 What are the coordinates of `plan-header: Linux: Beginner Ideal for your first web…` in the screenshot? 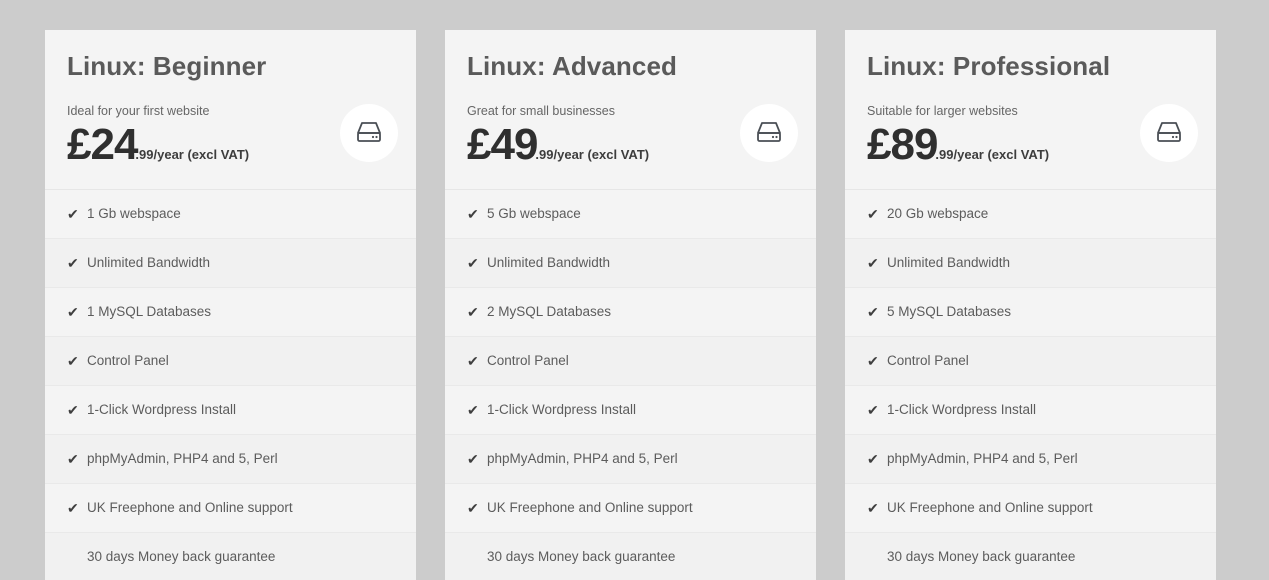 It's located at (230, 110).